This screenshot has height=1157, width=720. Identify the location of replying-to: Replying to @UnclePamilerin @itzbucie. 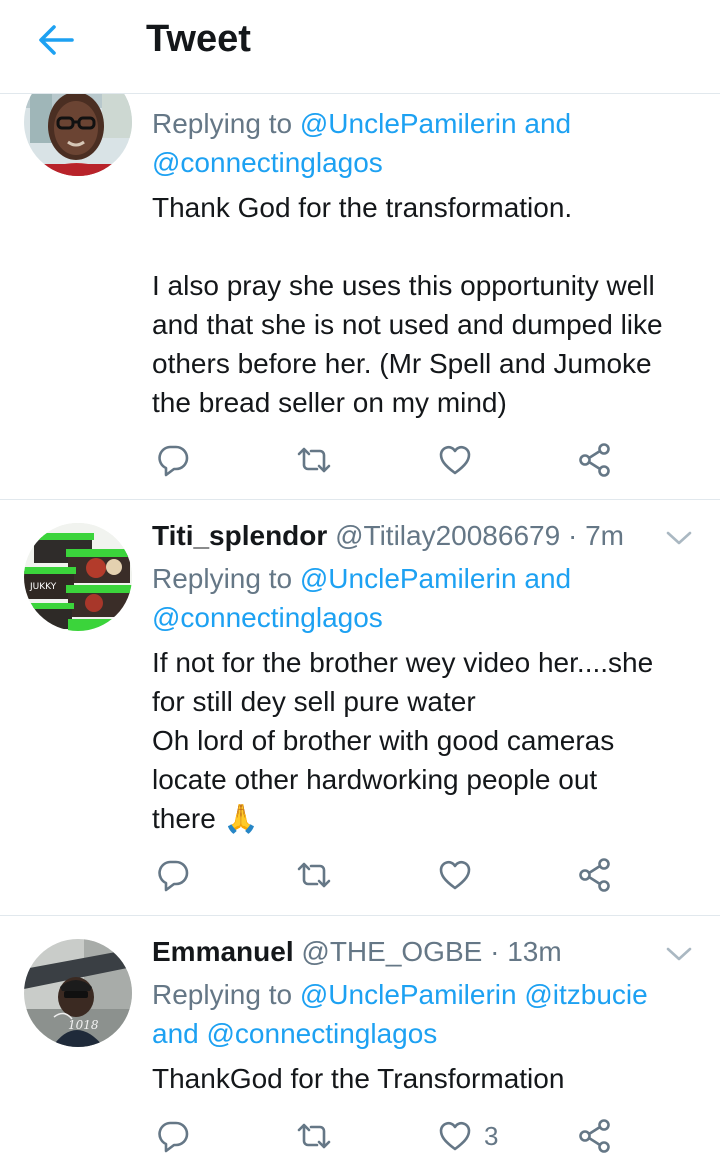
(400, 994).